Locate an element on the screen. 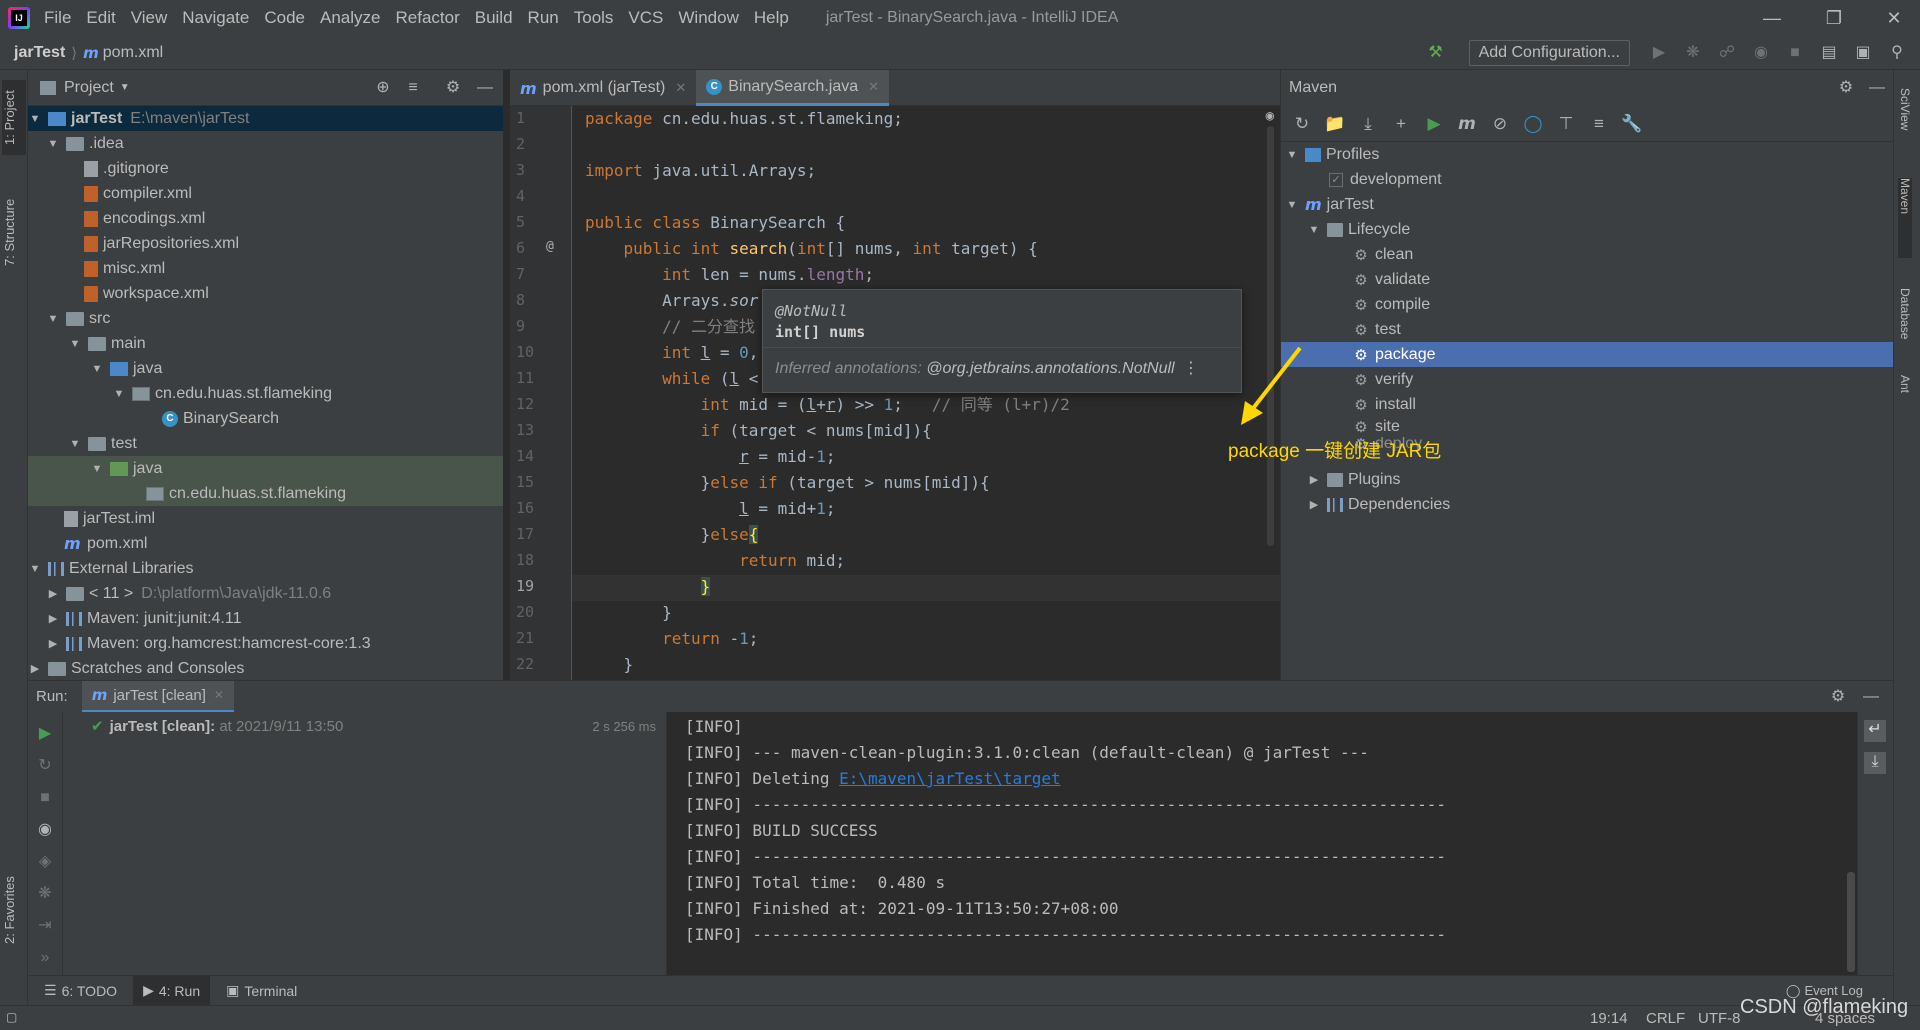 This screenshot has width=1920, height=1030. add-icon: + is located at coordinates (1401, 124).